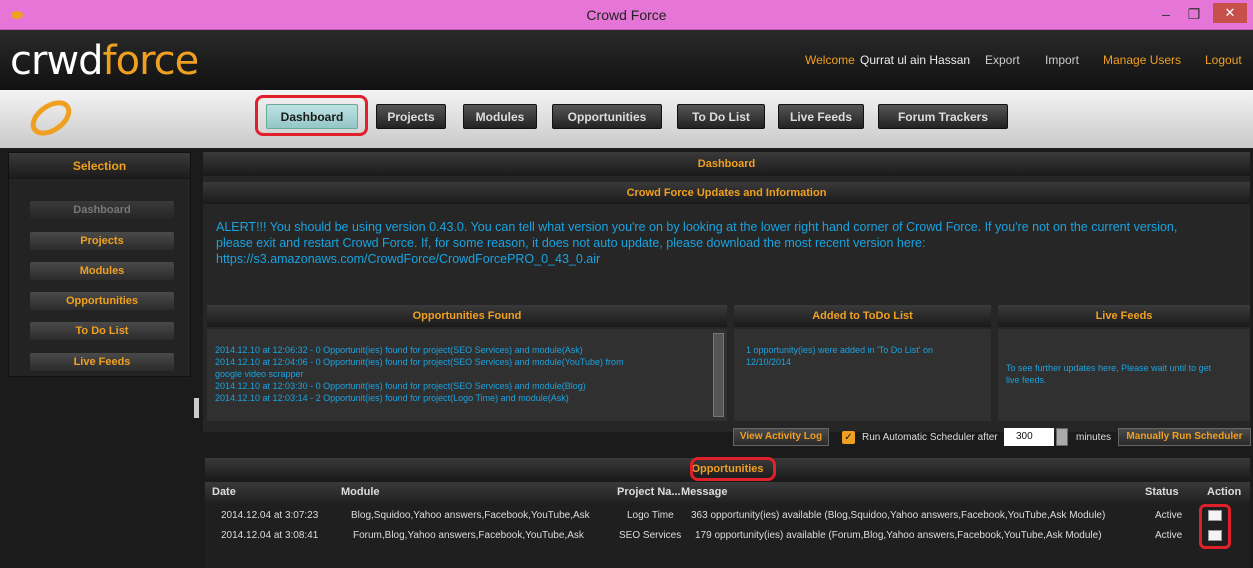 This screenshot has height=568, width=1253. What do you see at coordinates (1062, 437) in the screenshot?
I see `minutes-spinner` at bounding box center [1062, 437].